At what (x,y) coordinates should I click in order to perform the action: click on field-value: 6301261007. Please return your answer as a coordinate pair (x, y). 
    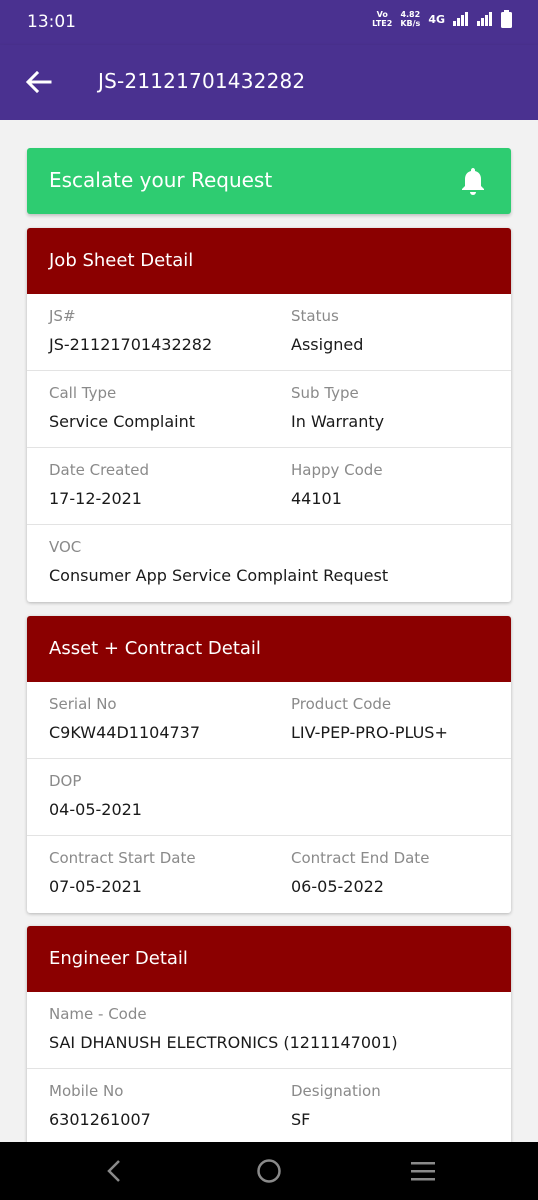
    Looking at the image, I should click on (100, 1119).